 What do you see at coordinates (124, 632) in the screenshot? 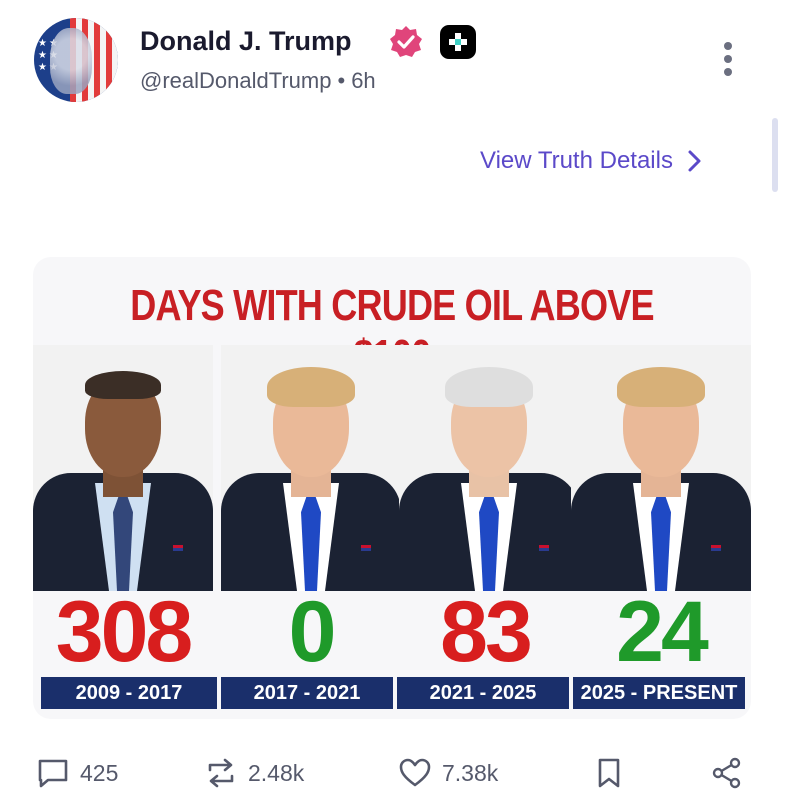
I see `count-1: 308` at bounding box center [124, 632].